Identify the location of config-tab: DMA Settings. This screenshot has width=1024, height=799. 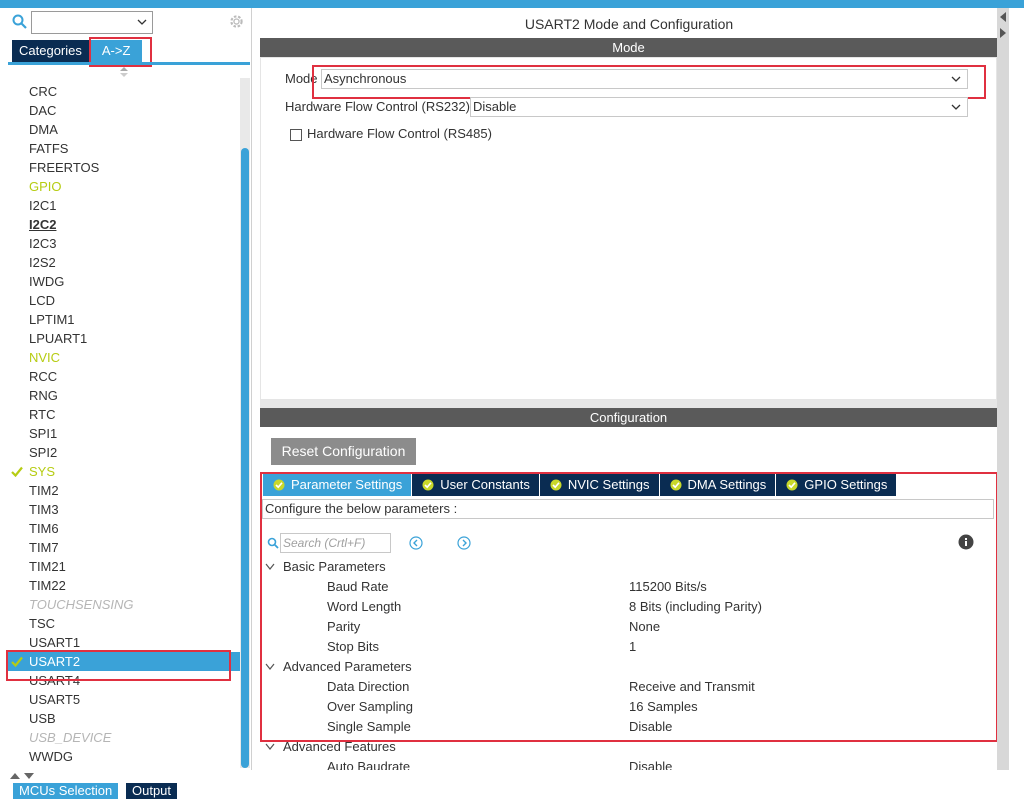
(717, 485).